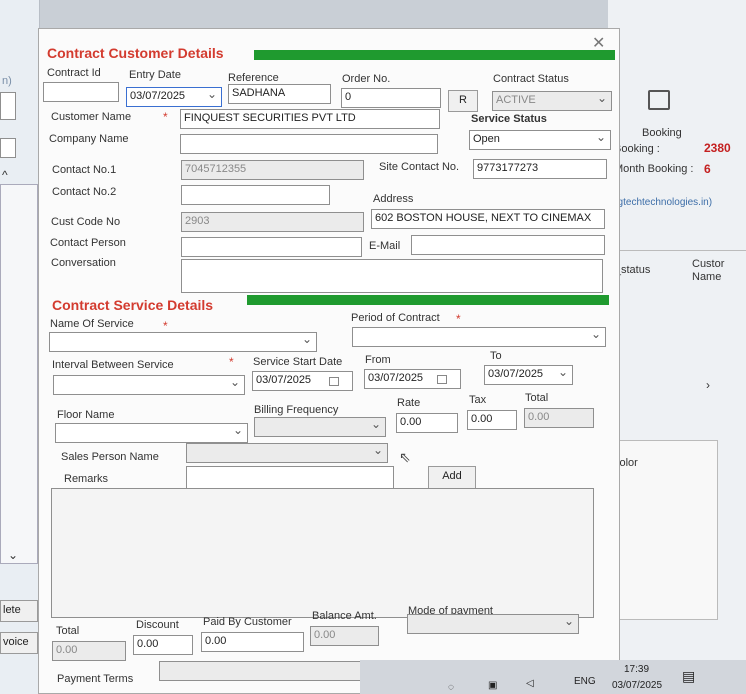 This screenshot has height=694, width=746. Describe the element at coordinates (392, 276) in the screenshot. I see `conversation-field` at that location.